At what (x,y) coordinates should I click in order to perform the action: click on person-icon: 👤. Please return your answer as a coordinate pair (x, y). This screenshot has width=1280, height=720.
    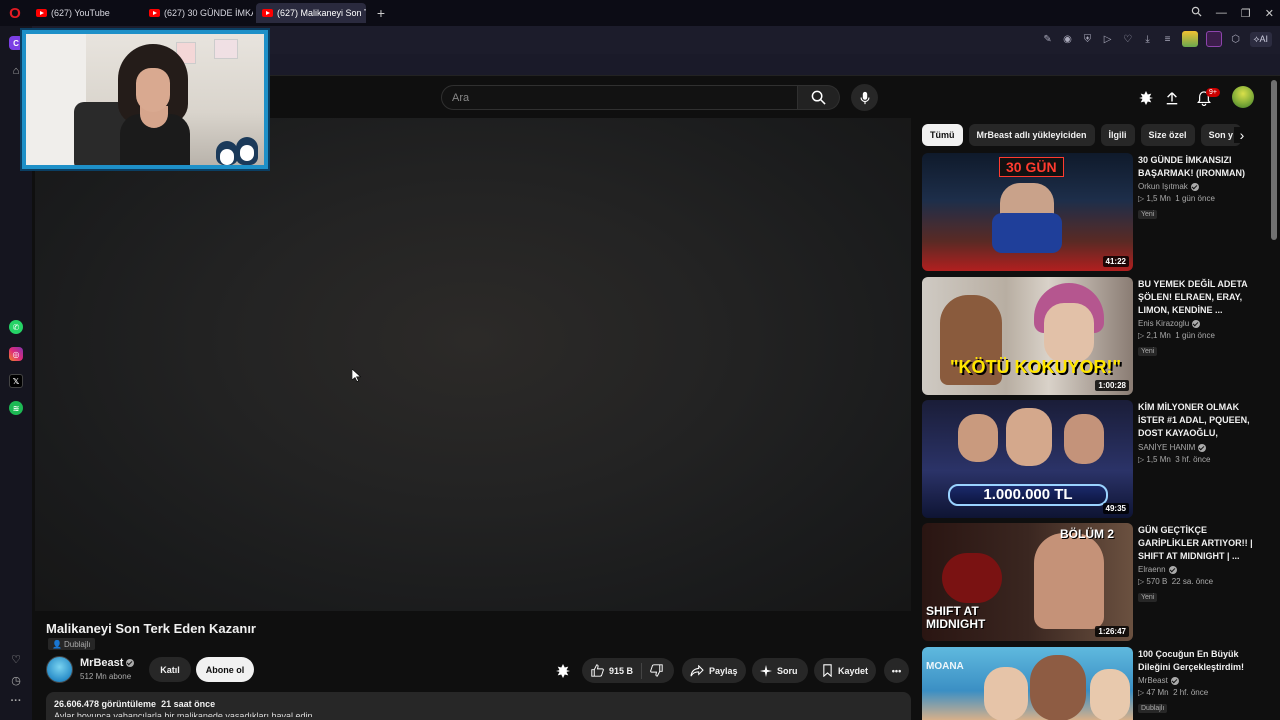
    Looking at the image, I should click on (57, 644).